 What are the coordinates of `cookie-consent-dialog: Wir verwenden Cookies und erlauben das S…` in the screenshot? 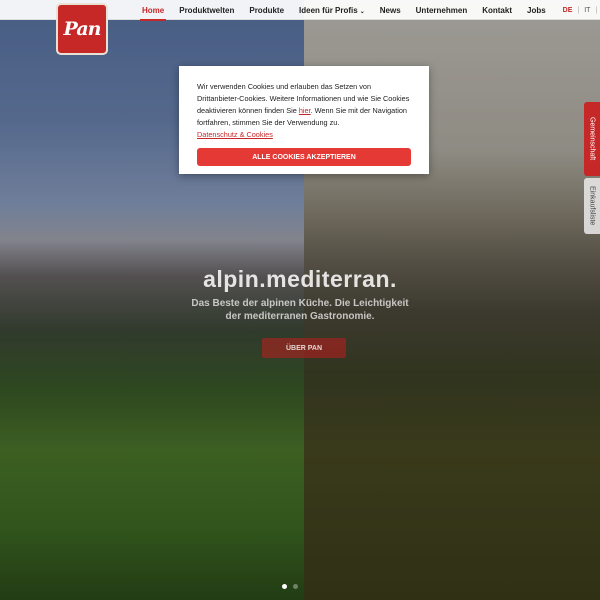 It's located at (304, 120).